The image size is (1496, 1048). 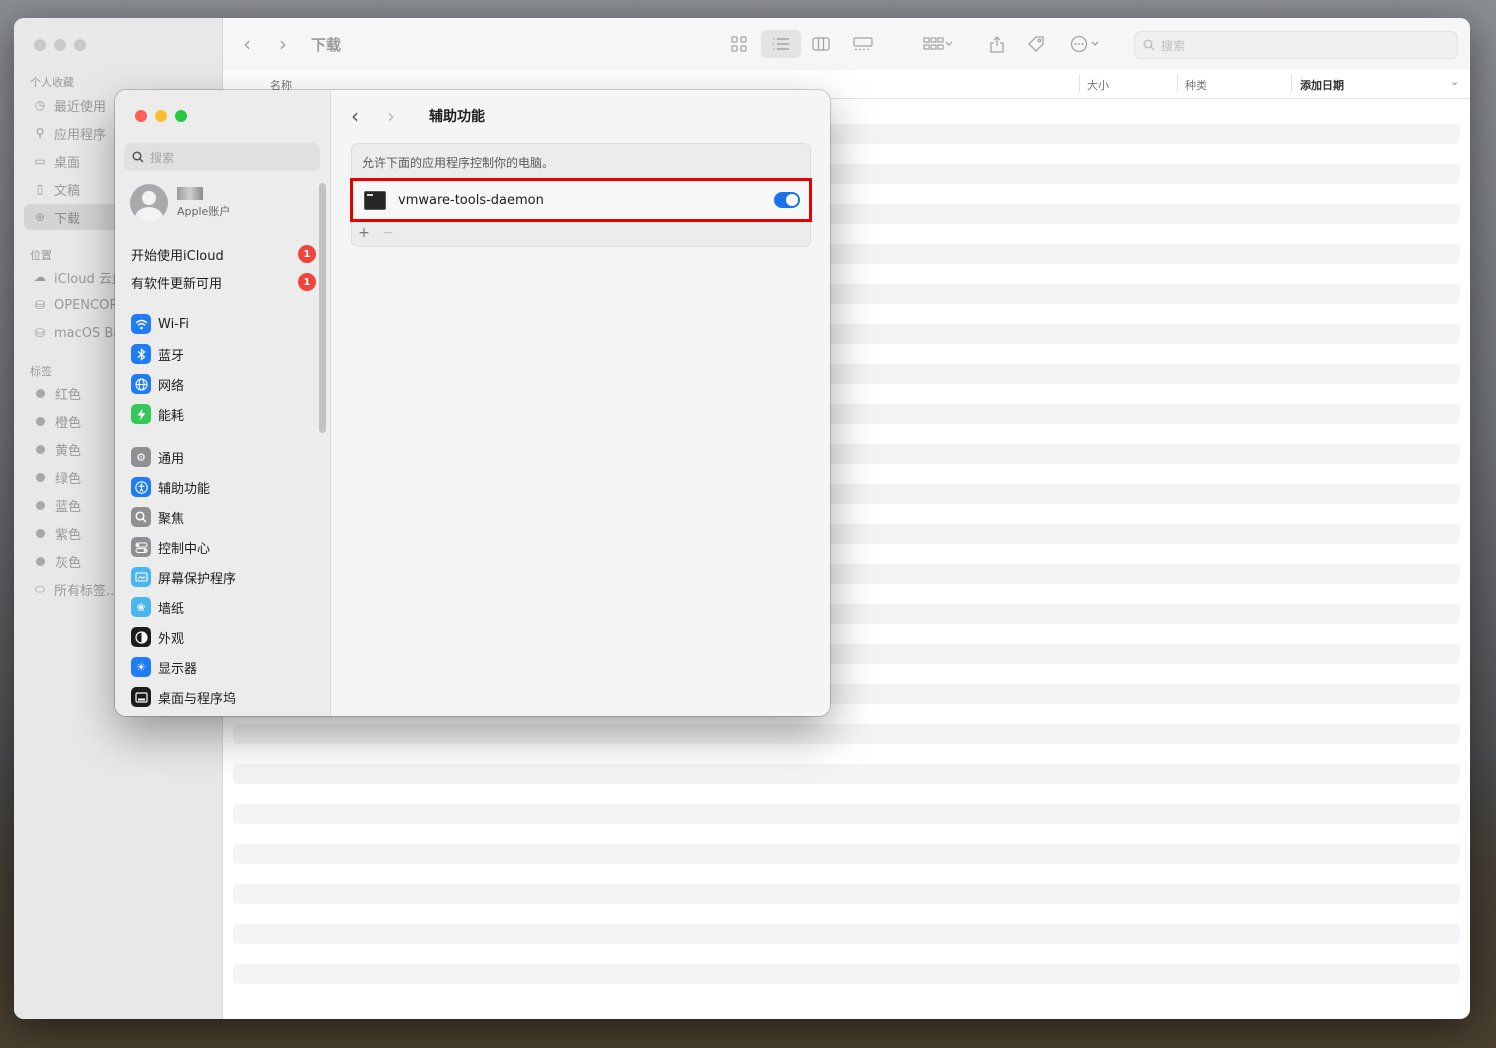 What do you see at coordinates (204, 211) in the screenshot?
I see `user-subtitle: Apple账户` at bounding box center [204, 211].